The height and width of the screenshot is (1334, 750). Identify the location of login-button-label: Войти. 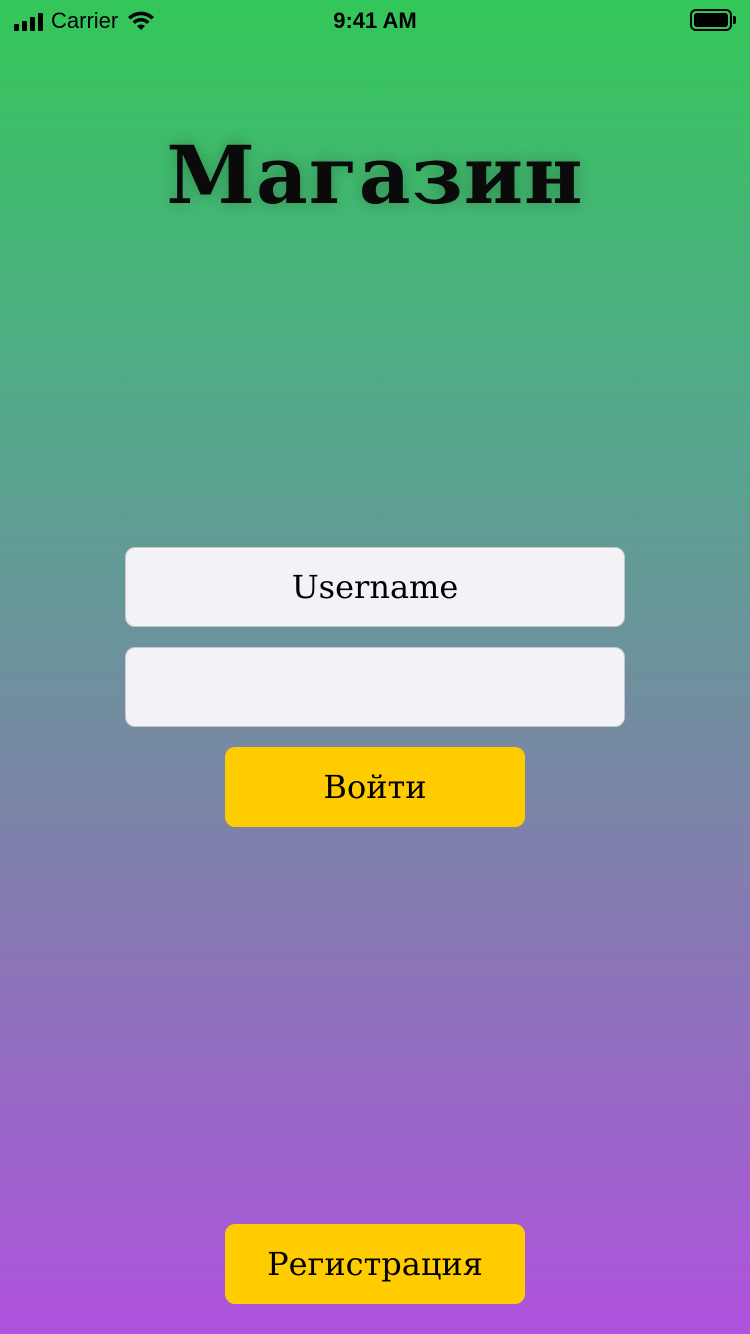
(375, 787).